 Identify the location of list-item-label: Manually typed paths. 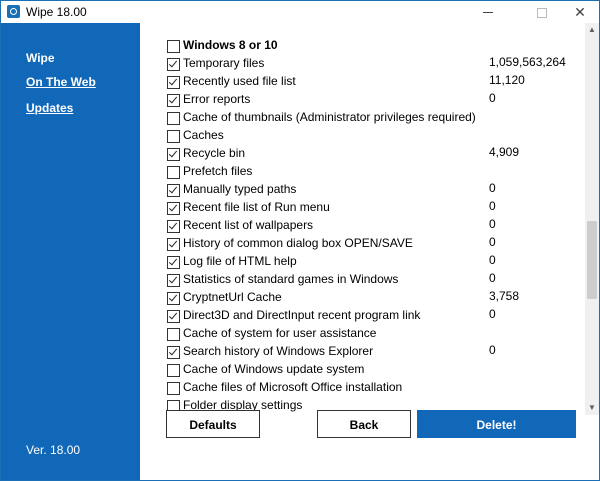
(240, 189).